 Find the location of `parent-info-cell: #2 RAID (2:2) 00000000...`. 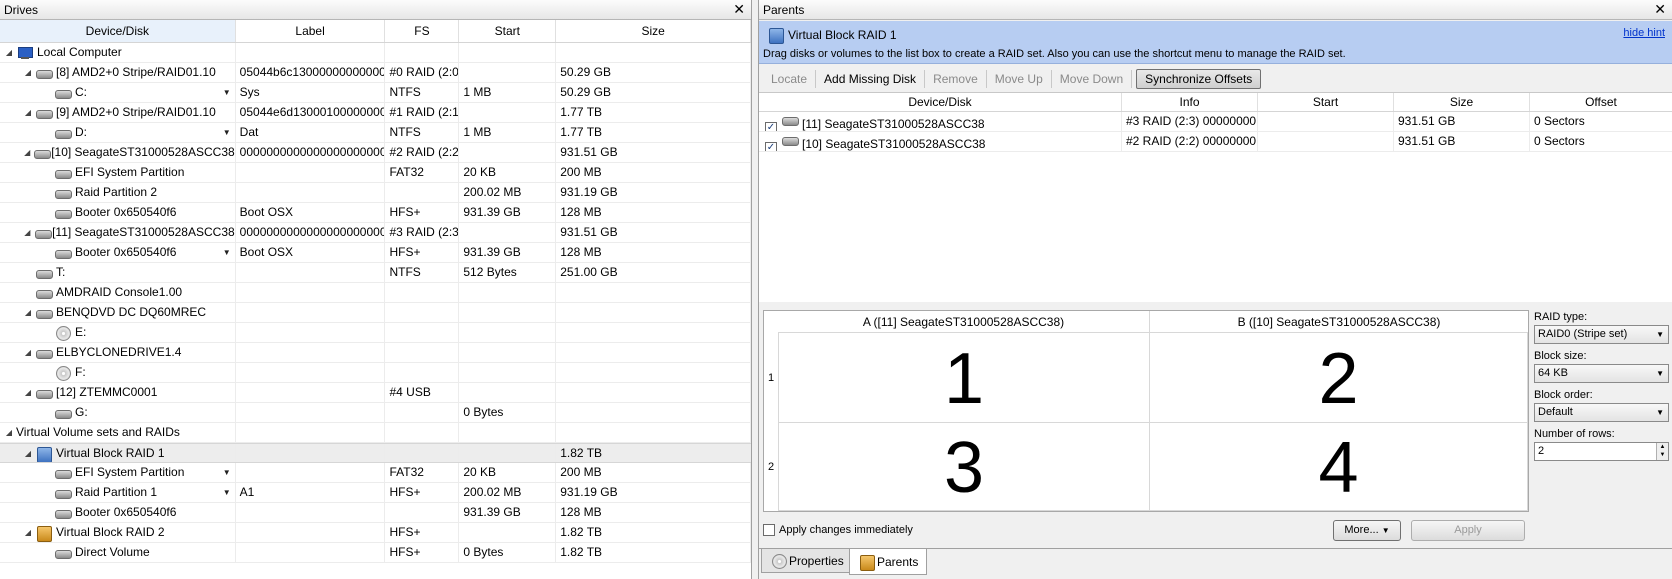

parent-info-cell: #2 RAID (2:2) 00000000... is located at coordinates (1190, 141).